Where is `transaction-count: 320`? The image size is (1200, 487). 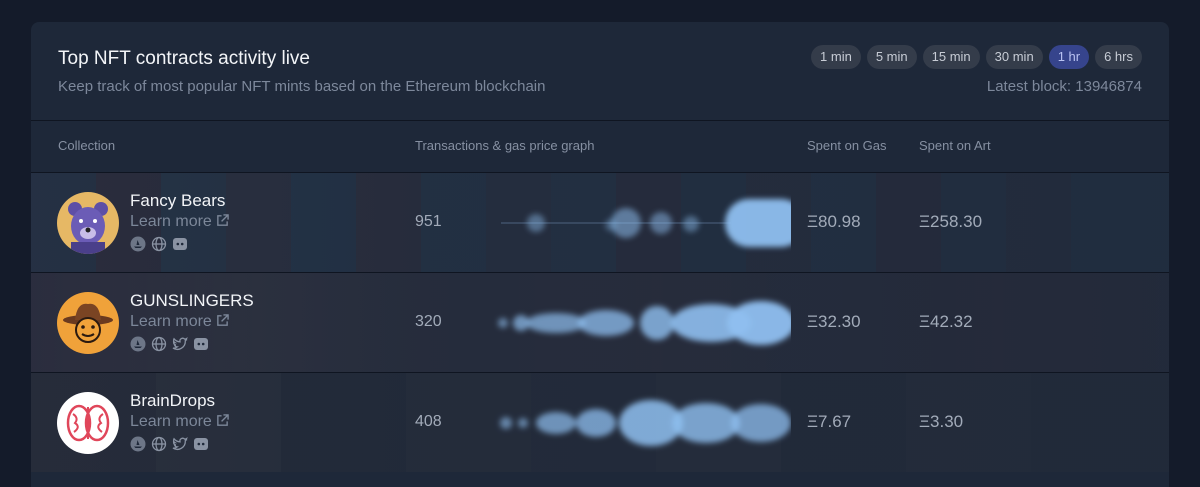 transaction-count: 320 is located at coordinates (428, 321).